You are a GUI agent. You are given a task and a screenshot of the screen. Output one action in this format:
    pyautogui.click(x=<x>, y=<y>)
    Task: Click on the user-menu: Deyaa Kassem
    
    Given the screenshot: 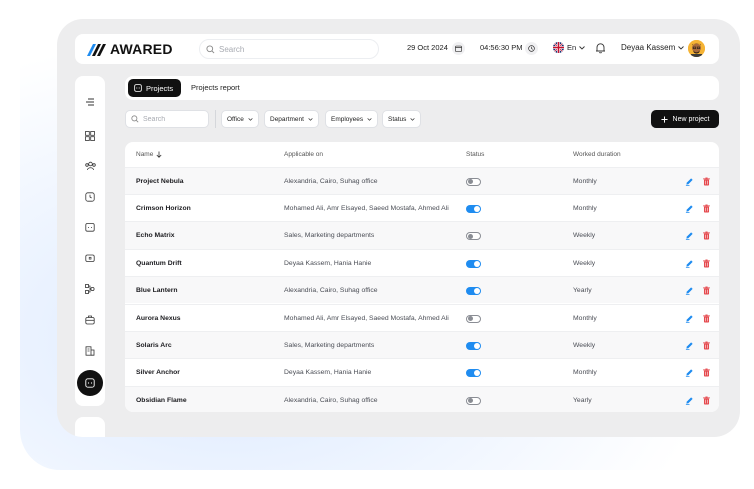 What is the action you would take?
    pyautogui.click(x=653, y=47)
    